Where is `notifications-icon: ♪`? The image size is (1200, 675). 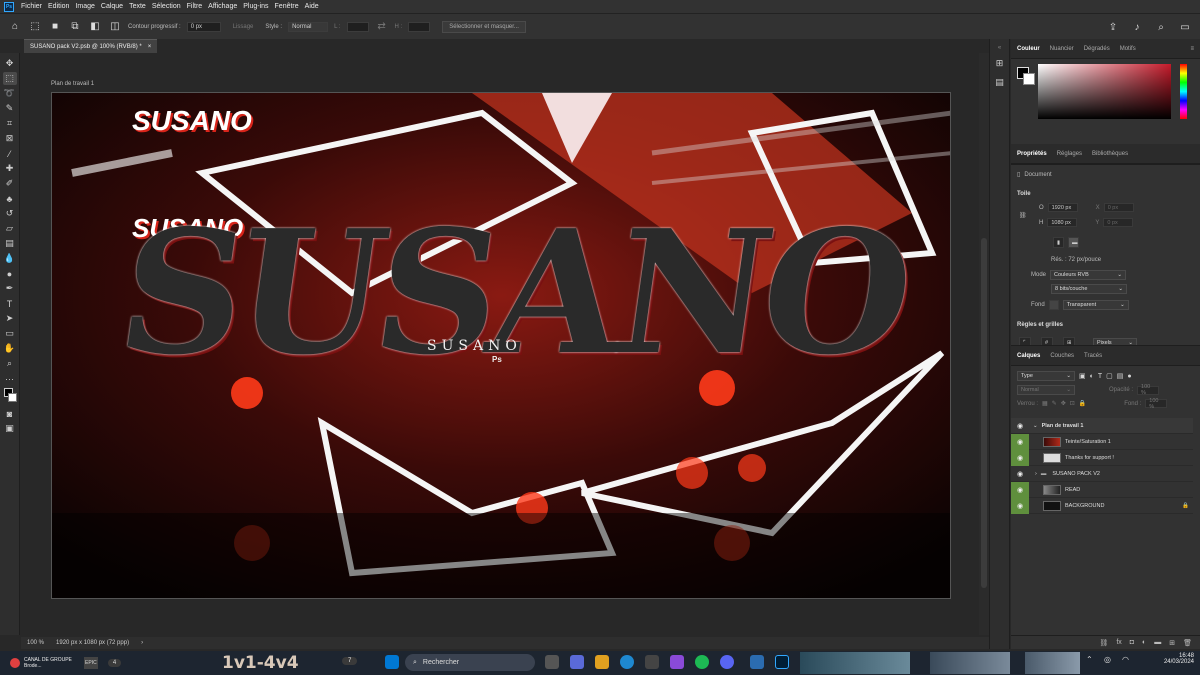 notifications-icon: ♪ is located at coordinates (1137, 27).